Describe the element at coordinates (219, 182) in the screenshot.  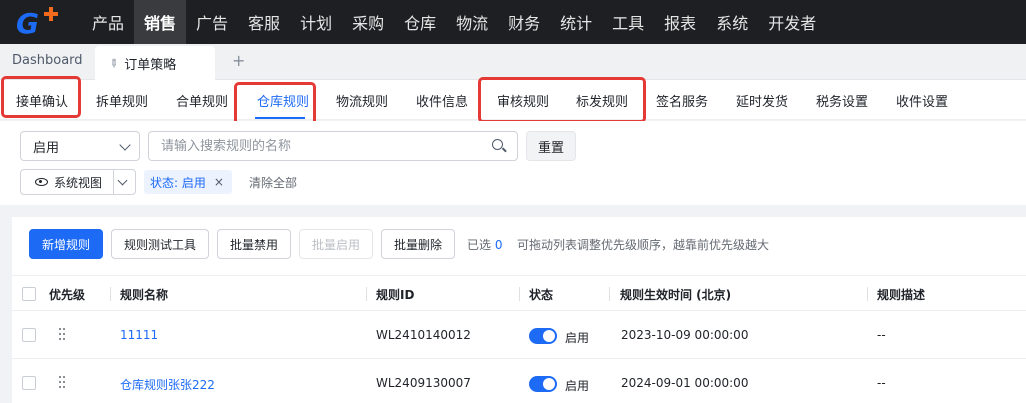
I see `close-icon: ×` at that location.